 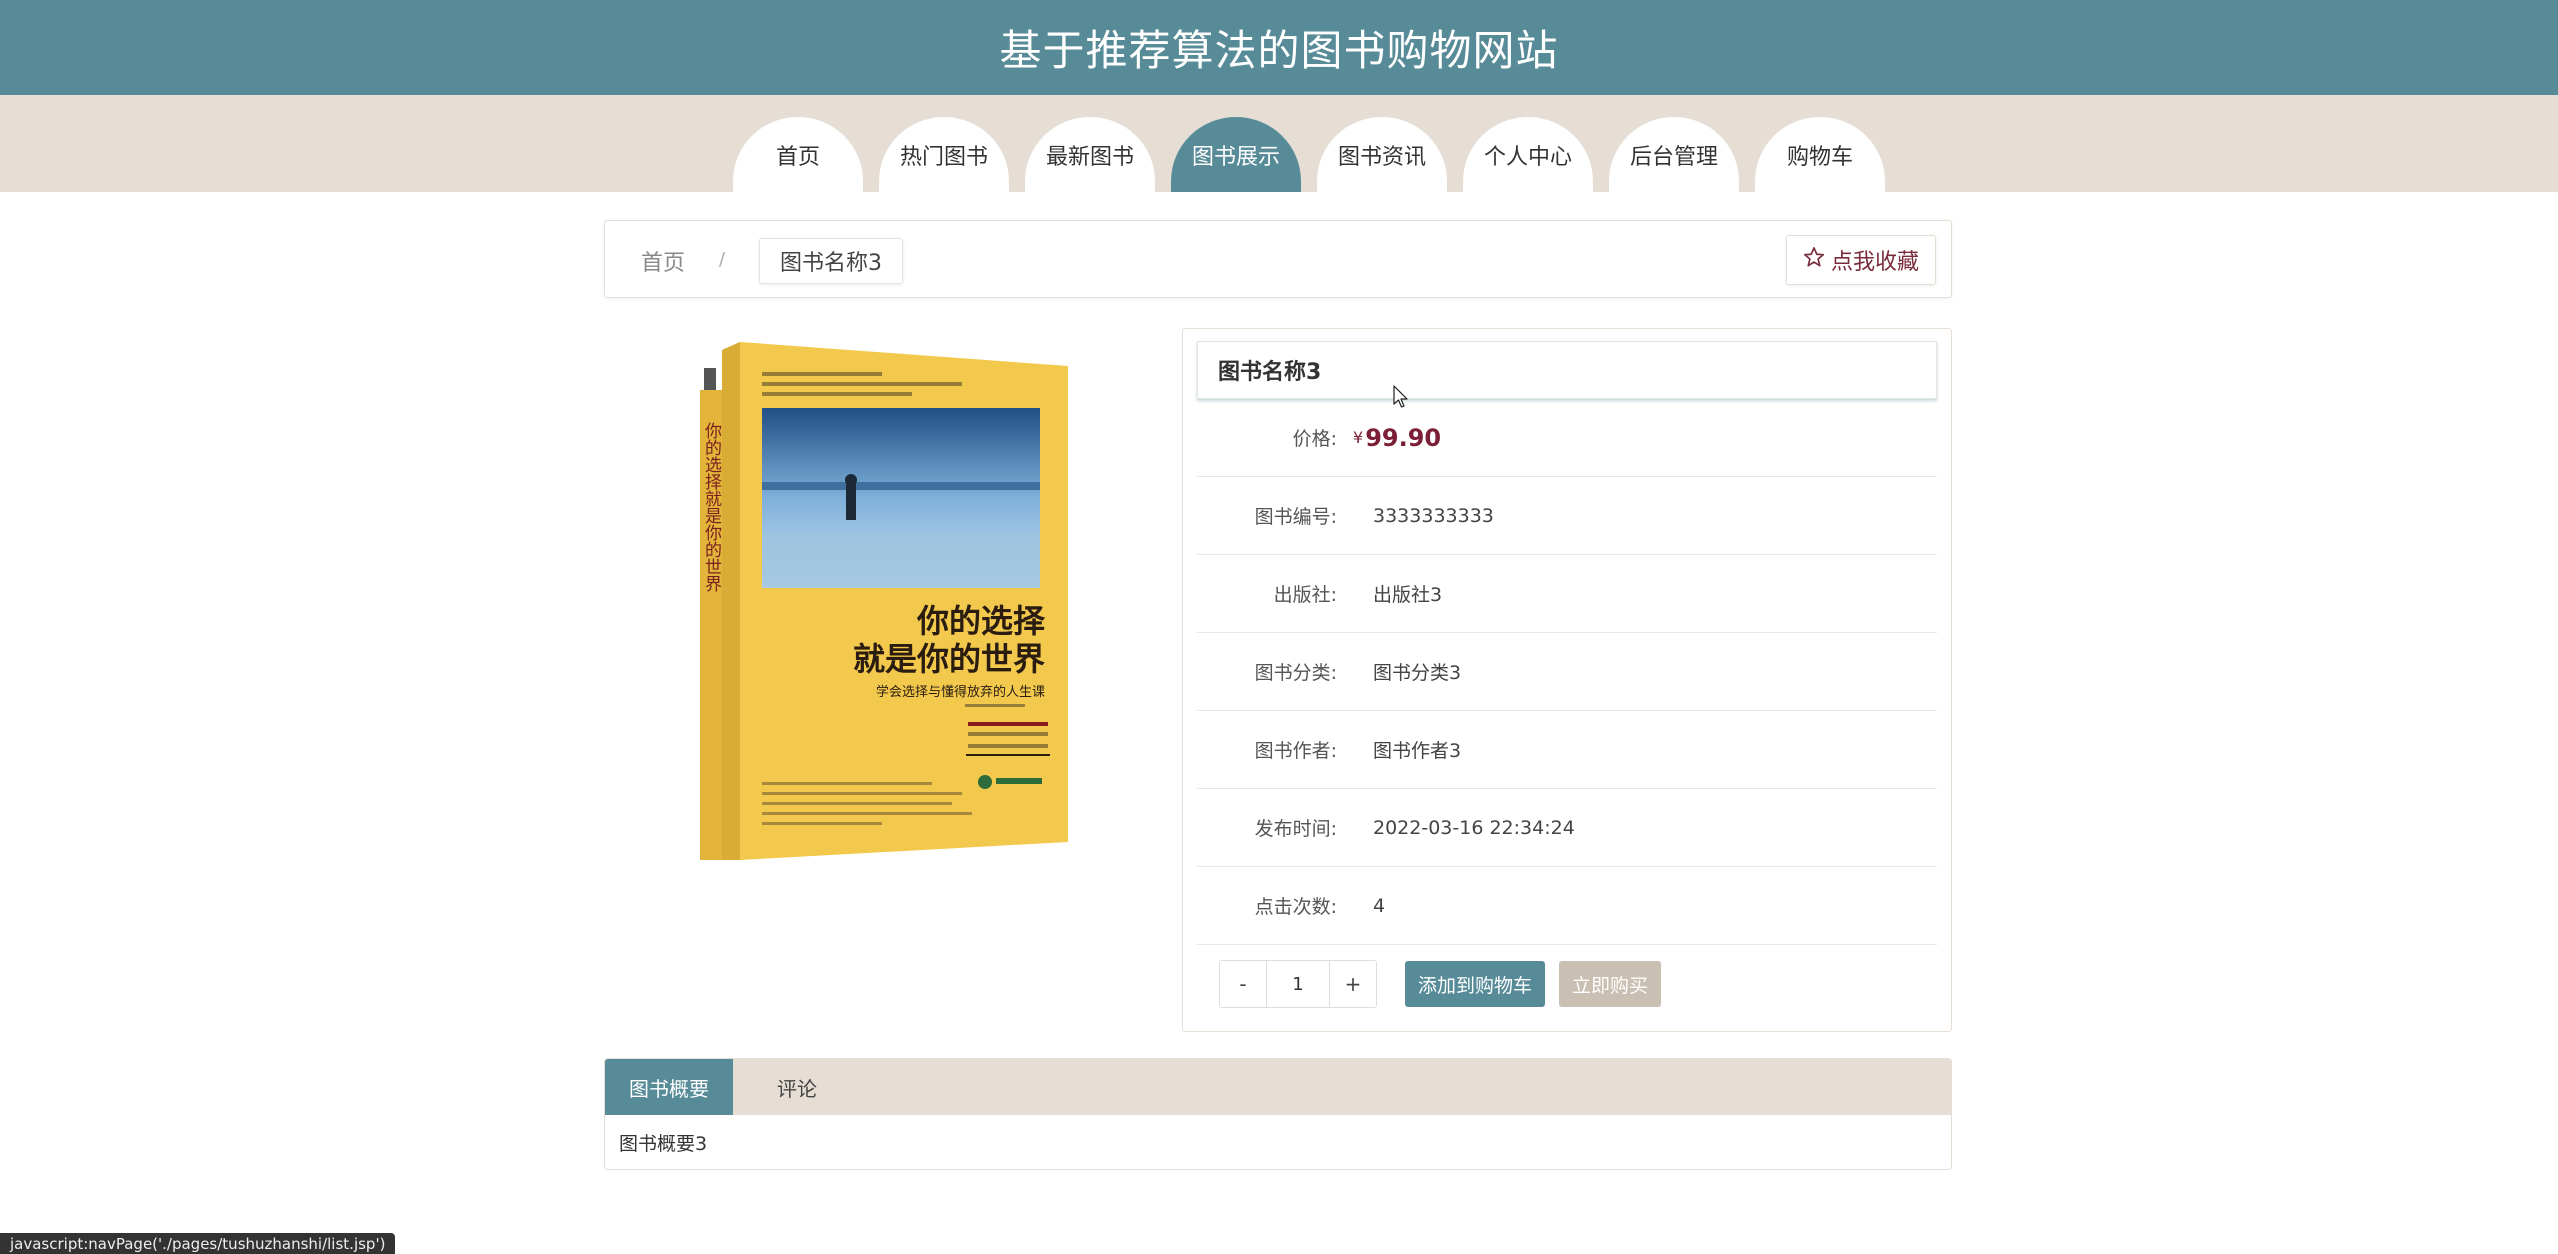 What do you see at coordinates (960, 692) in the screenshot?
I see `cover-subtitle: 学会选择与懂得放弃的人生课` at bounding box center [960, 692].